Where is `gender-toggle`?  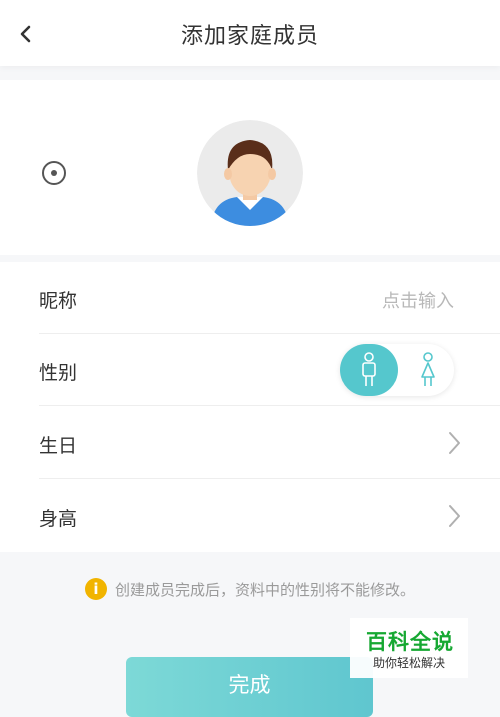 gender-toggle is located at coordinates (397, 370).